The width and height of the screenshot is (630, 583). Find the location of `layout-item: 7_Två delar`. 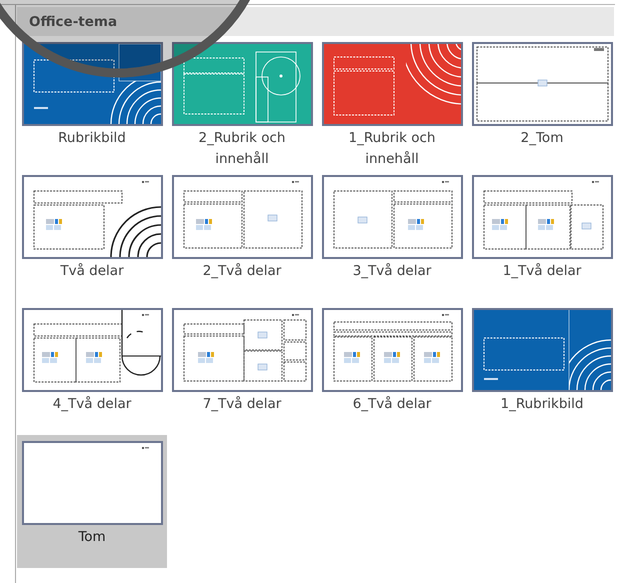

layout-item: 7_Två delar is located at coordinates (242, 368).